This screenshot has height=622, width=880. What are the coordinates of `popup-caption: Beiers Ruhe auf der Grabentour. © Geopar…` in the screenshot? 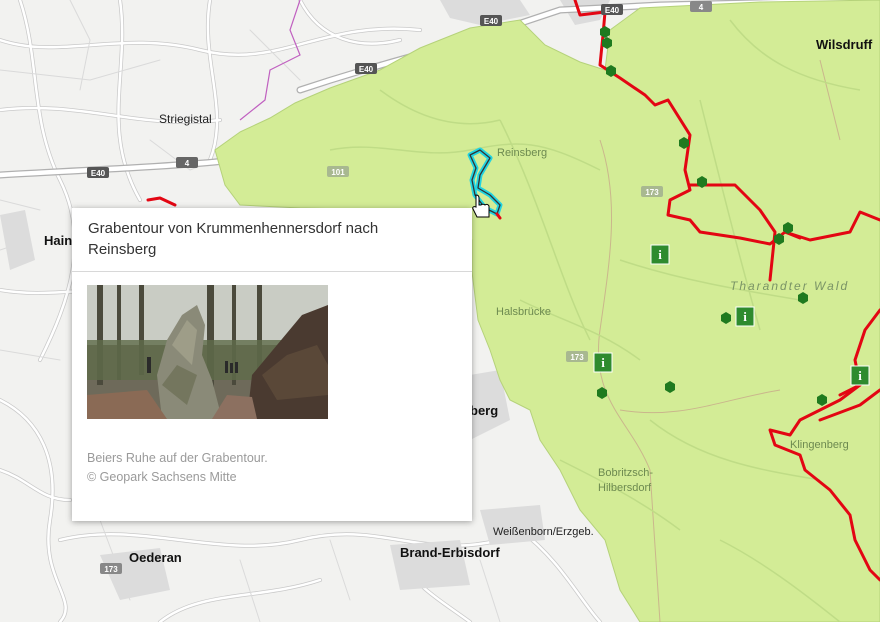 It's located at (267, 468).